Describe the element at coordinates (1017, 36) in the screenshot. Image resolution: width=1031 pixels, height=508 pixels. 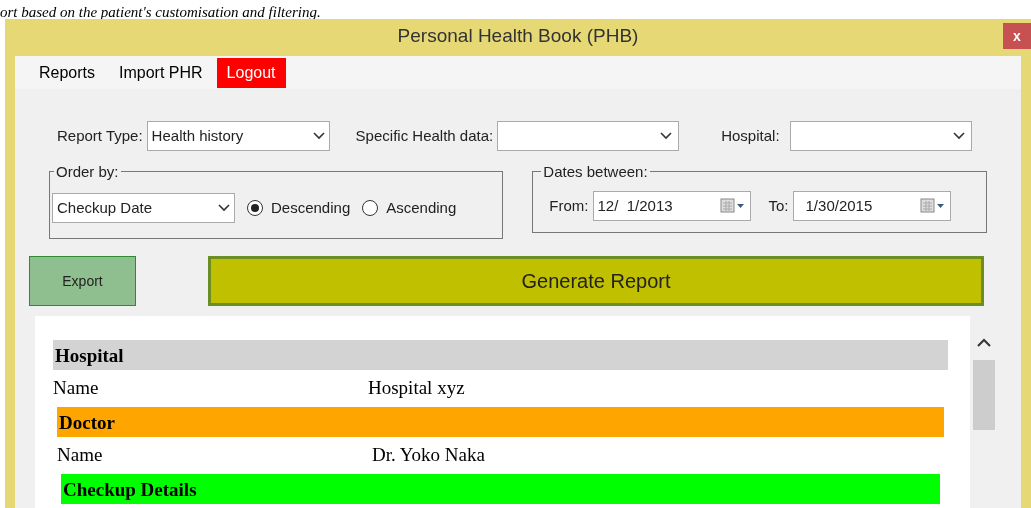
I see `close-button: x` at that location.